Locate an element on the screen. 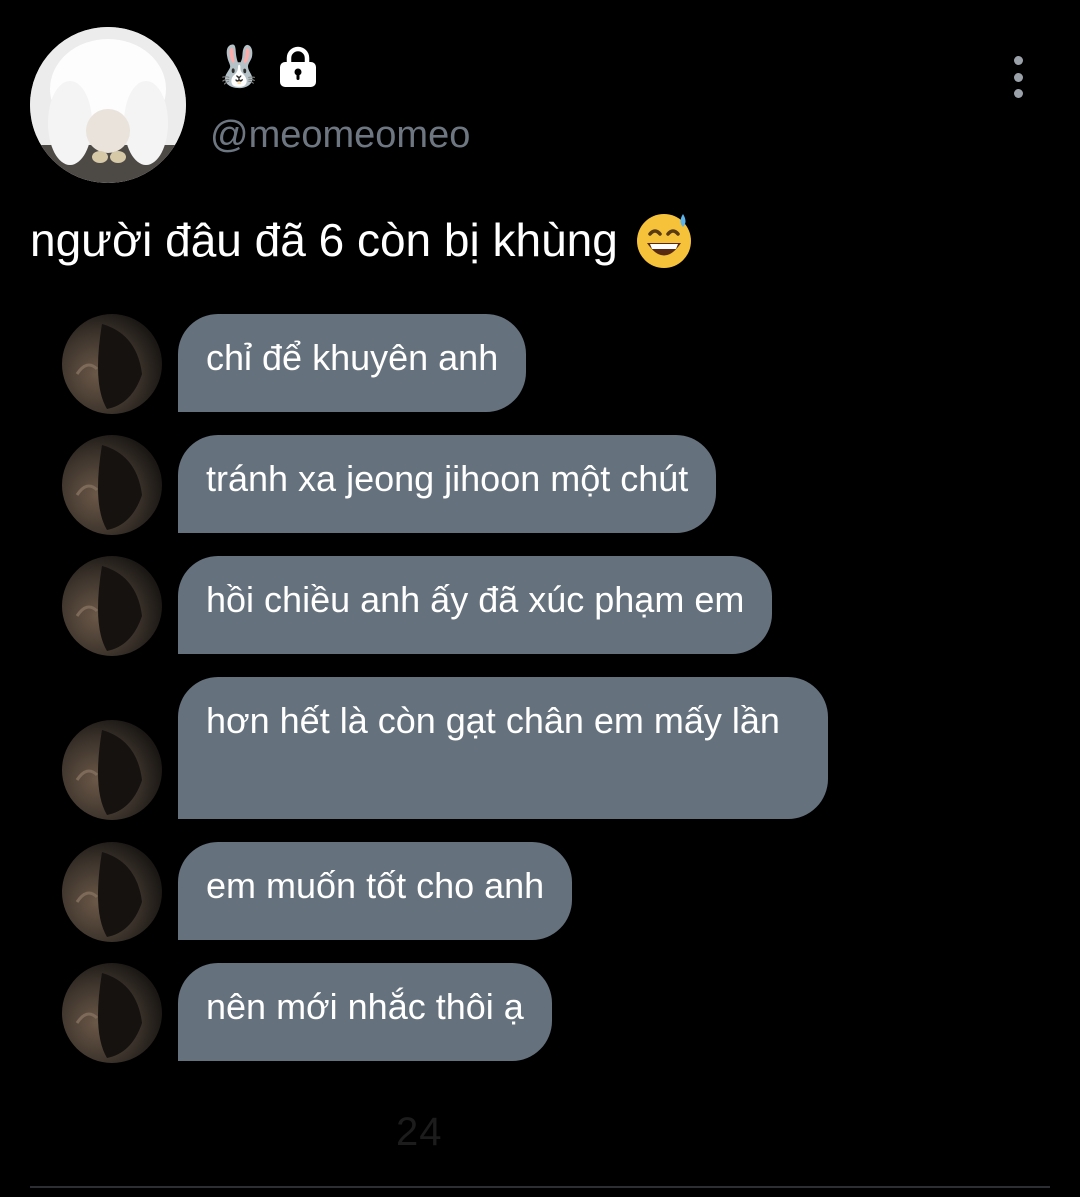 Image resolution: width=1080 pixels, height=1197 pixels. message-text: hồi chiều anh ấy đã xúc phạm em is located at coordinates (475, 599).